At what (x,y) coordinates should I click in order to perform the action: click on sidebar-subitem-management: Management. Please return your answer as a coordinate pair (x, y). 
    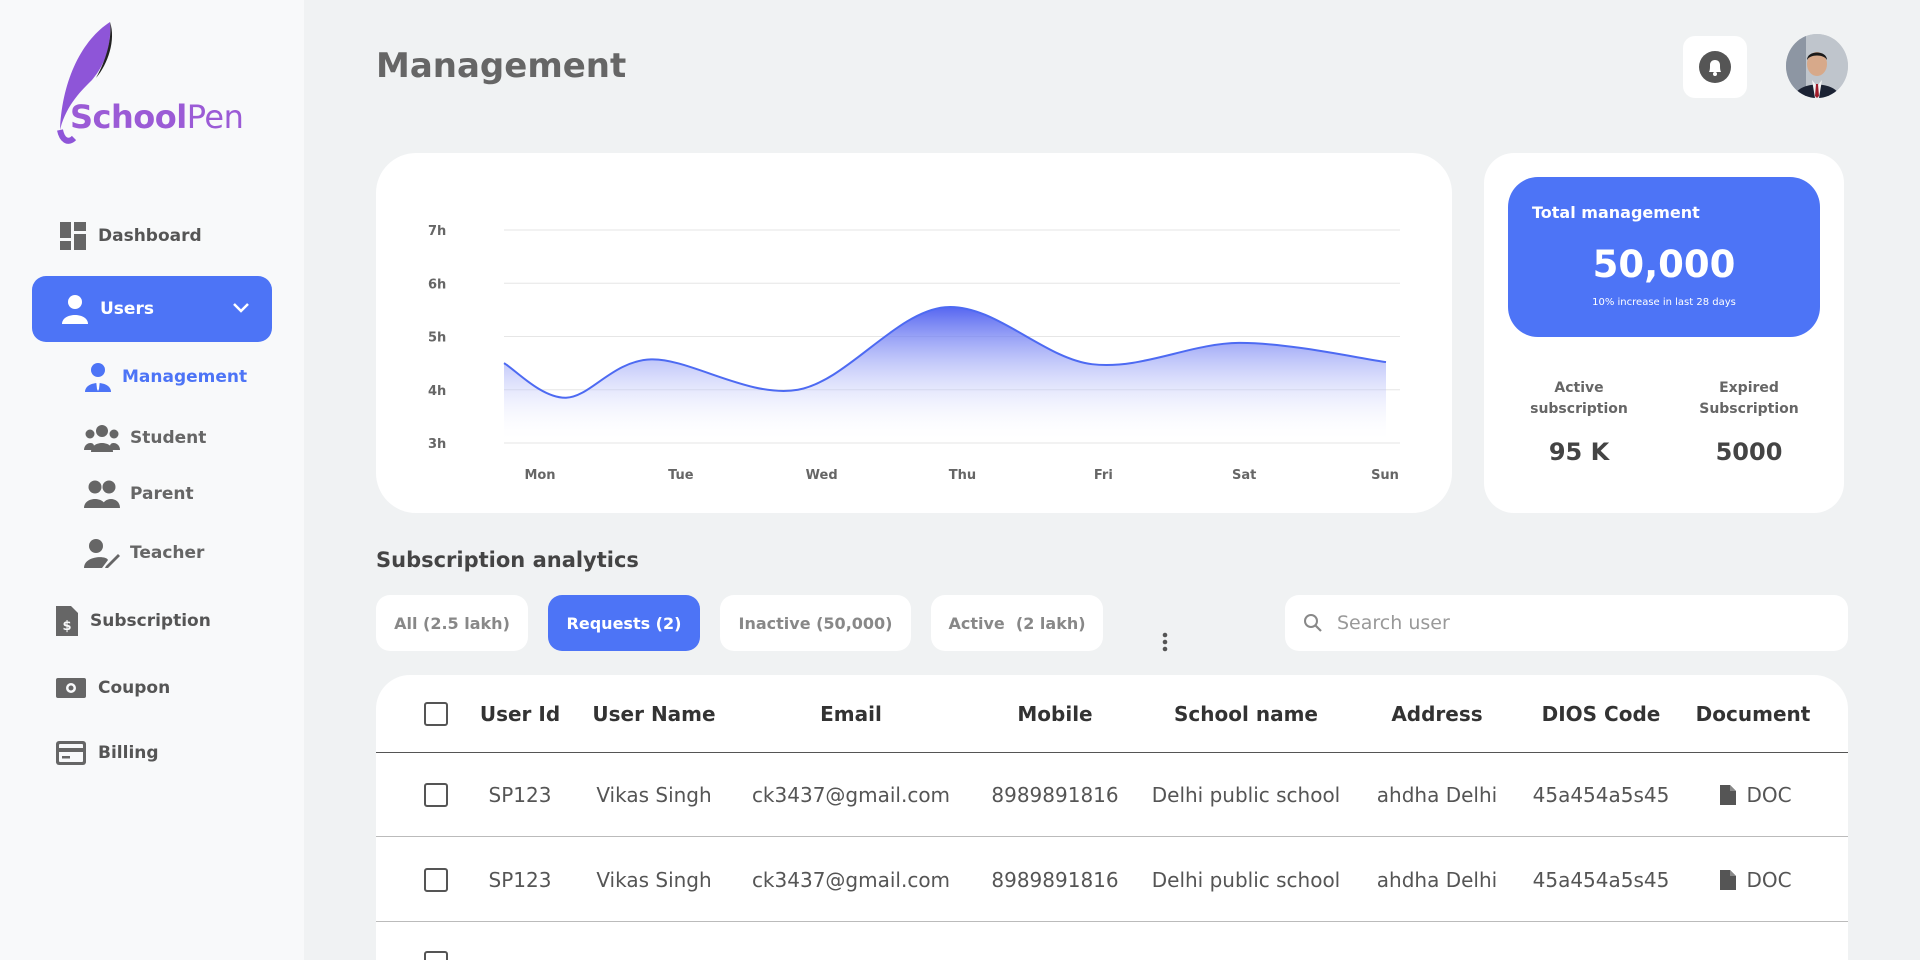
    Looking at the image, I should click on (165, 377).